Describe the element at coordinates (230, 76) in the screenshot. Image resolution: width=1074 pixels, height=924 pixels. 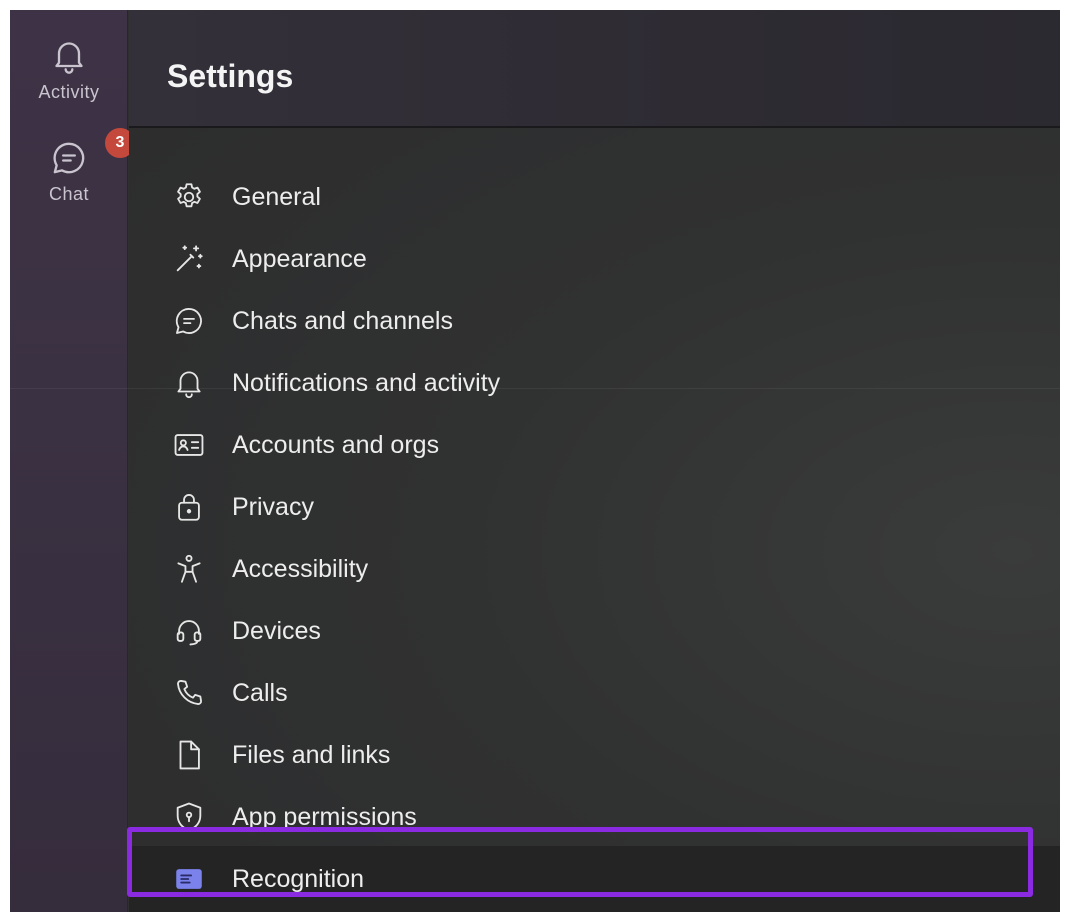
I see `page-title: Settings` at that location.